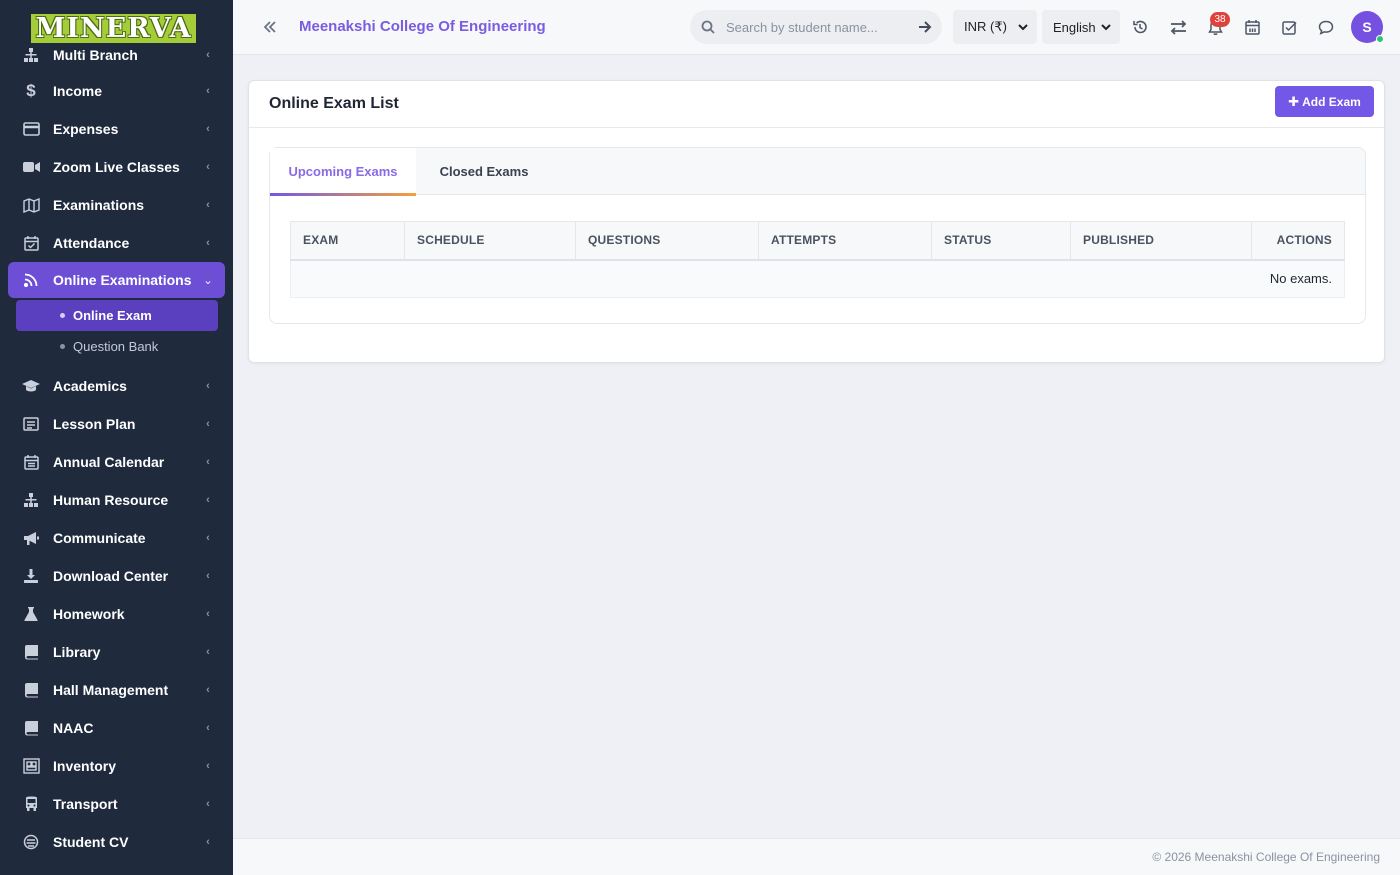  I want to click on submenu-item-label: Online Exam, so click(112, 315).